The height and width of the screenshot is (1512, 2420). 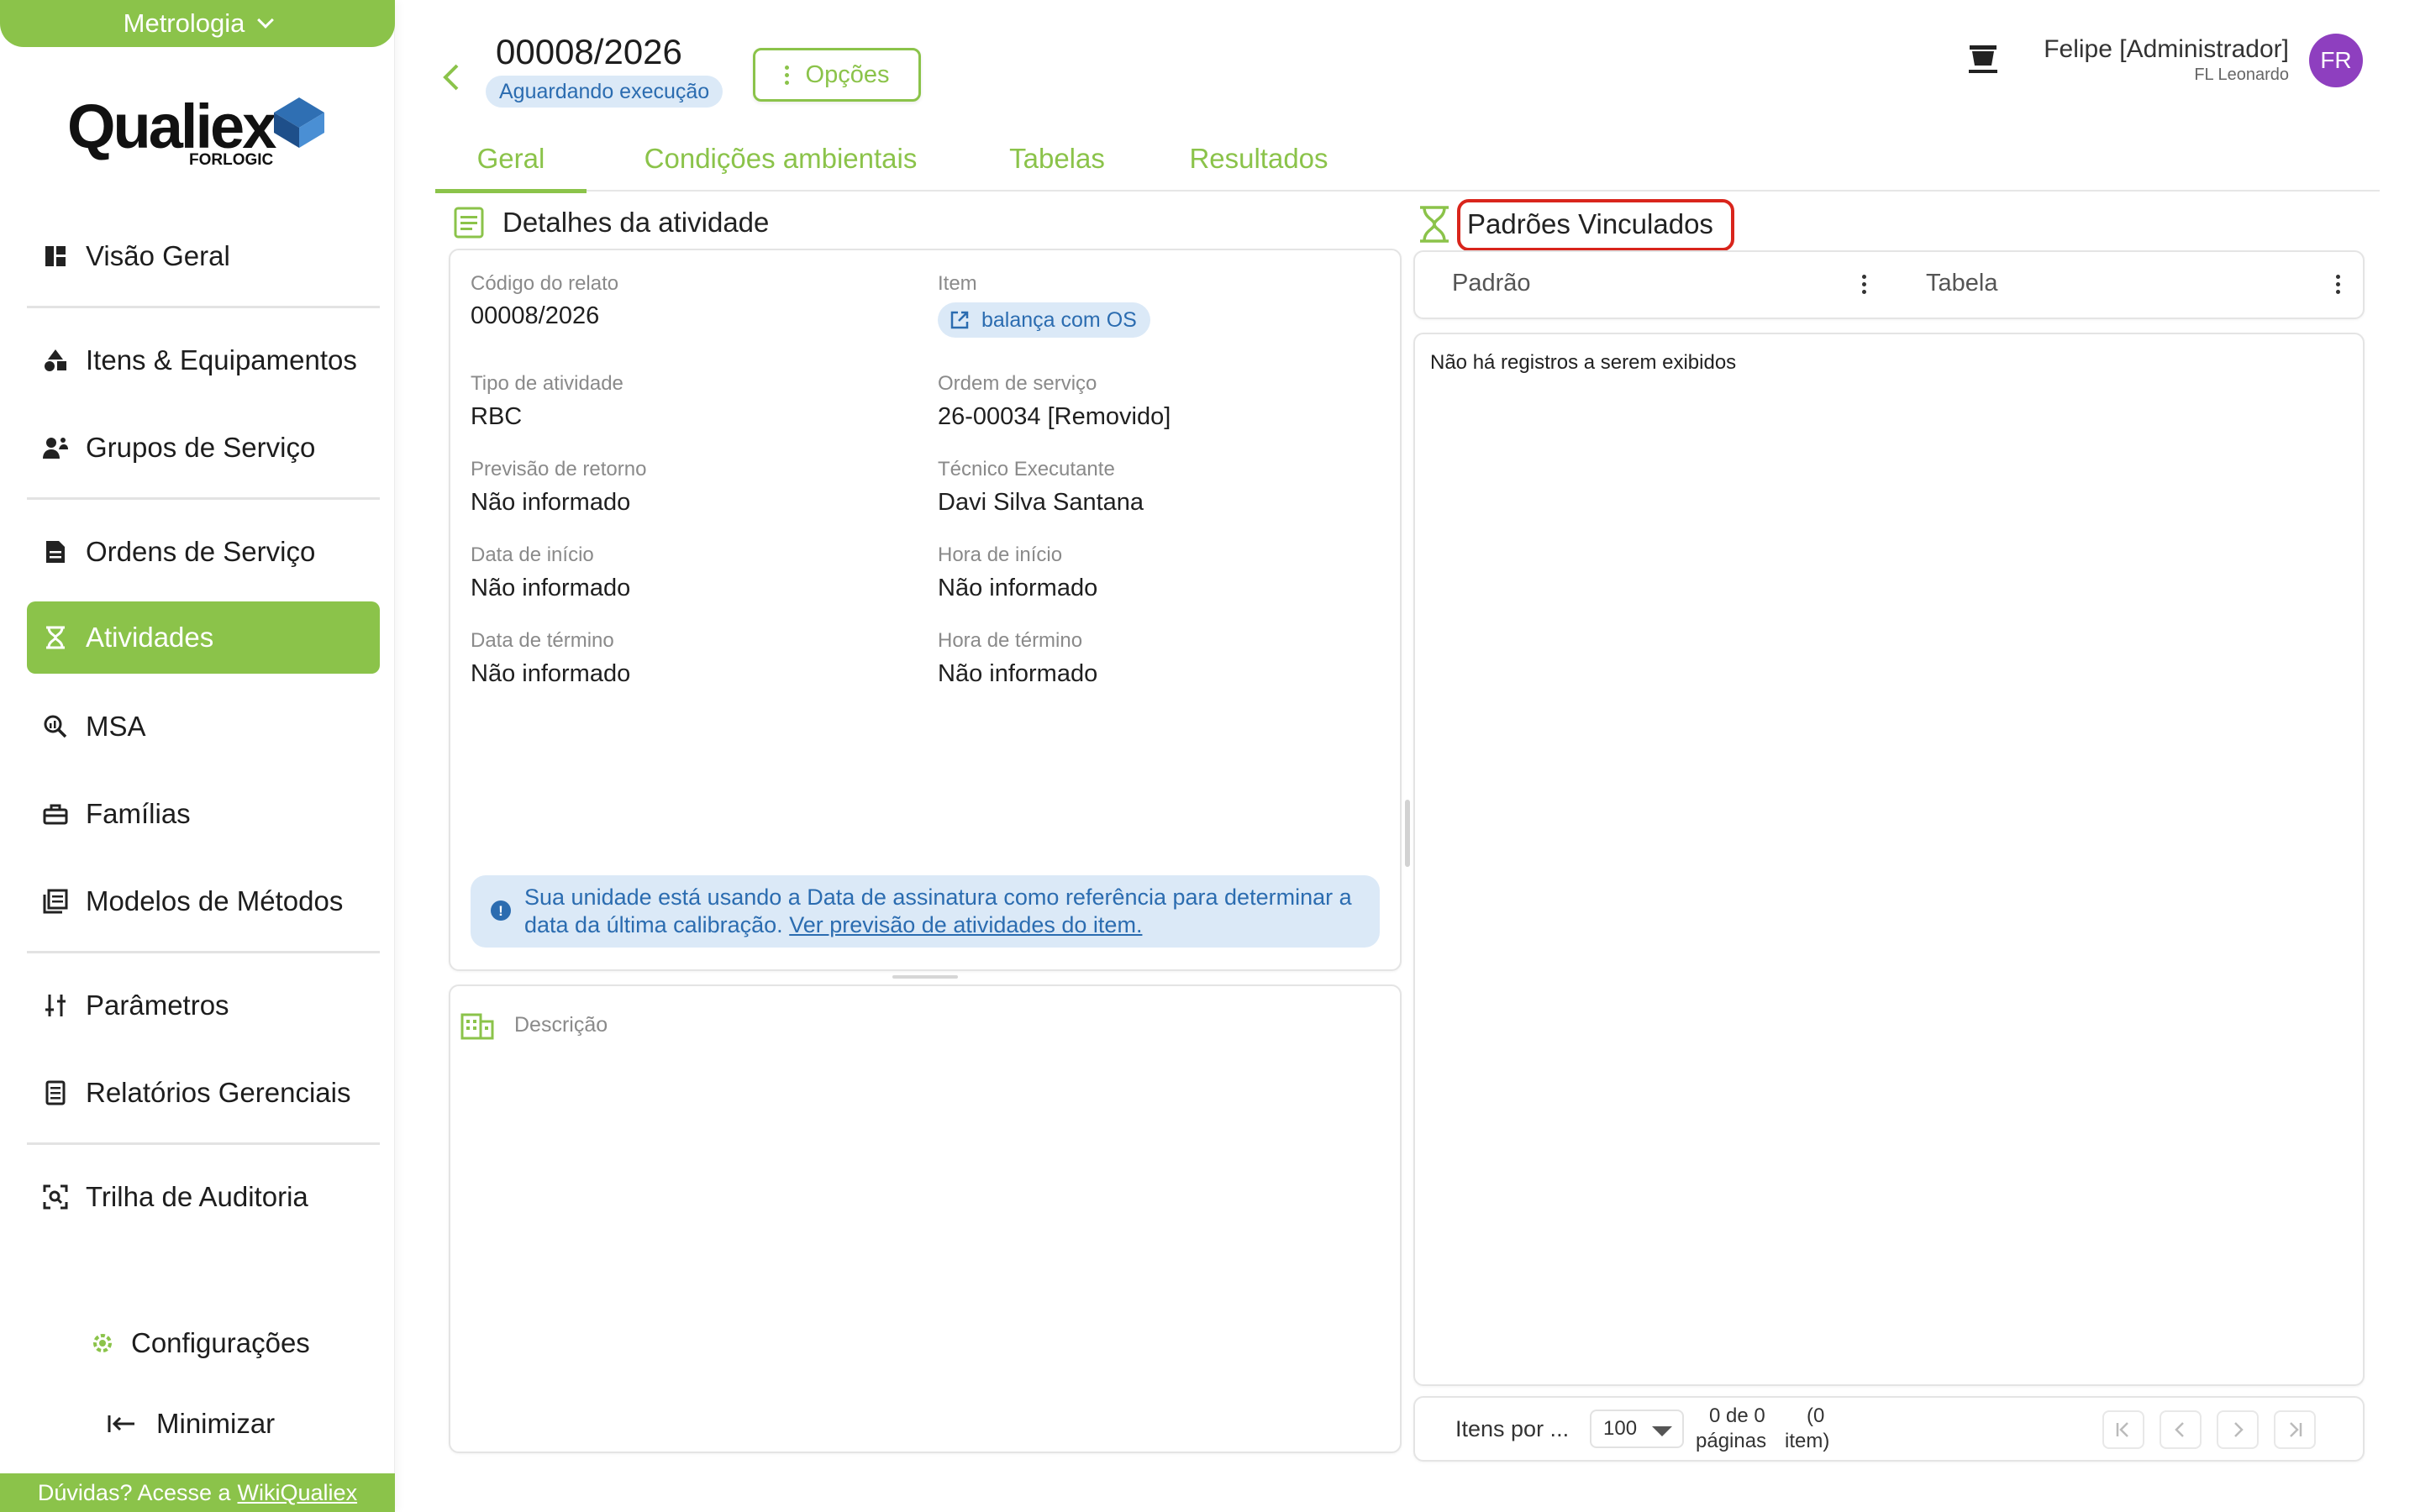 I want to click on data-inicio-value: Não informado, so click(x=551, y=588).